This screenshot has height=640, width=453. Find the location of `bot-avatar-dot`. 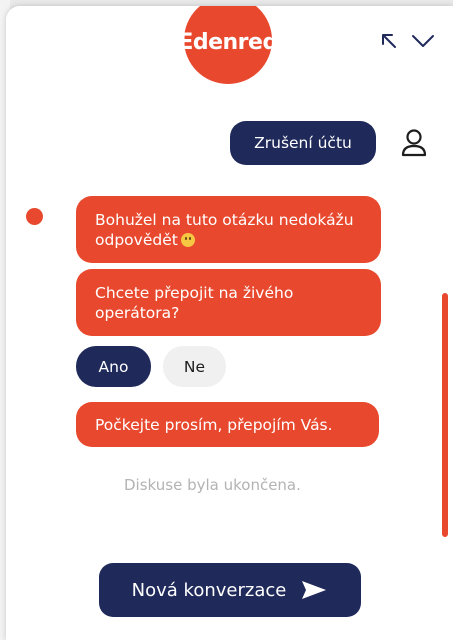

bot-avatar-dot is located at coordinates (34, 216).